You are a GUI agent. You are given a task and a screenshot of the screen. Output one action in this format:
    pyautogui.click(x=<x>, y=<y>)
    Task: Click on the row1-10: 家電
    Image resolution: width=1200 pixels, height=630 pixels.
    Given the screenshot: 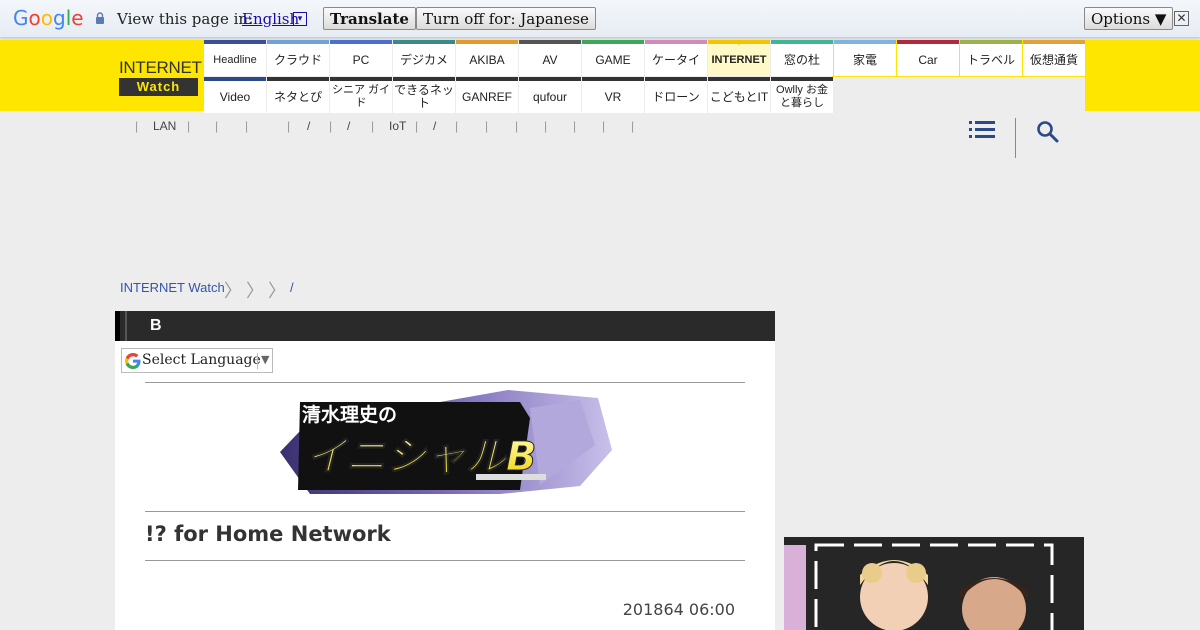 What is the action you would take?
    pyautogui.click(x=865, y=58)
    